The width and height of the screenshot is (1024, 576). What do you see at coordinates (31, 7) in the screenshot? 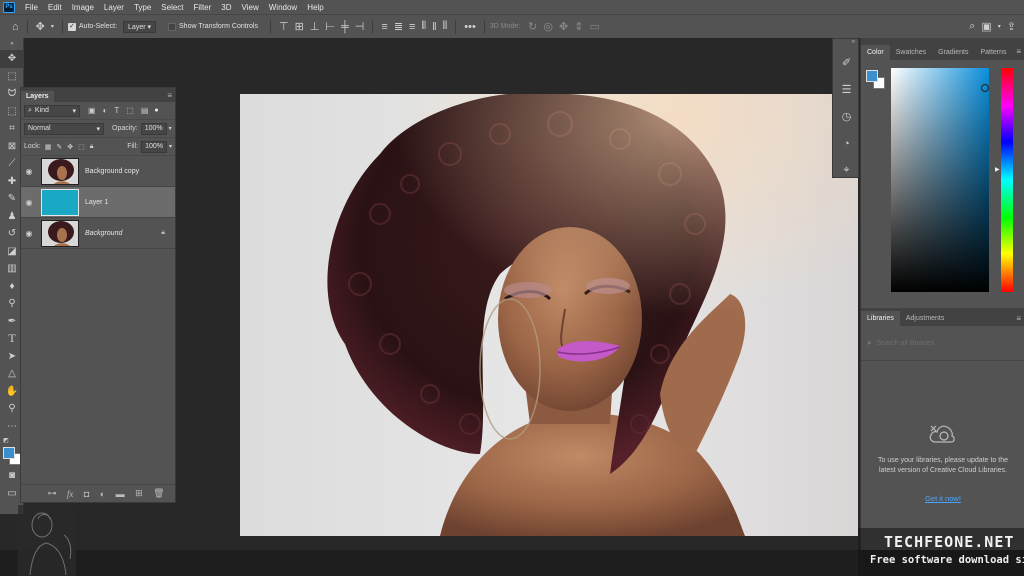
I see `menu-file: File` at bounding box center [31, 7].